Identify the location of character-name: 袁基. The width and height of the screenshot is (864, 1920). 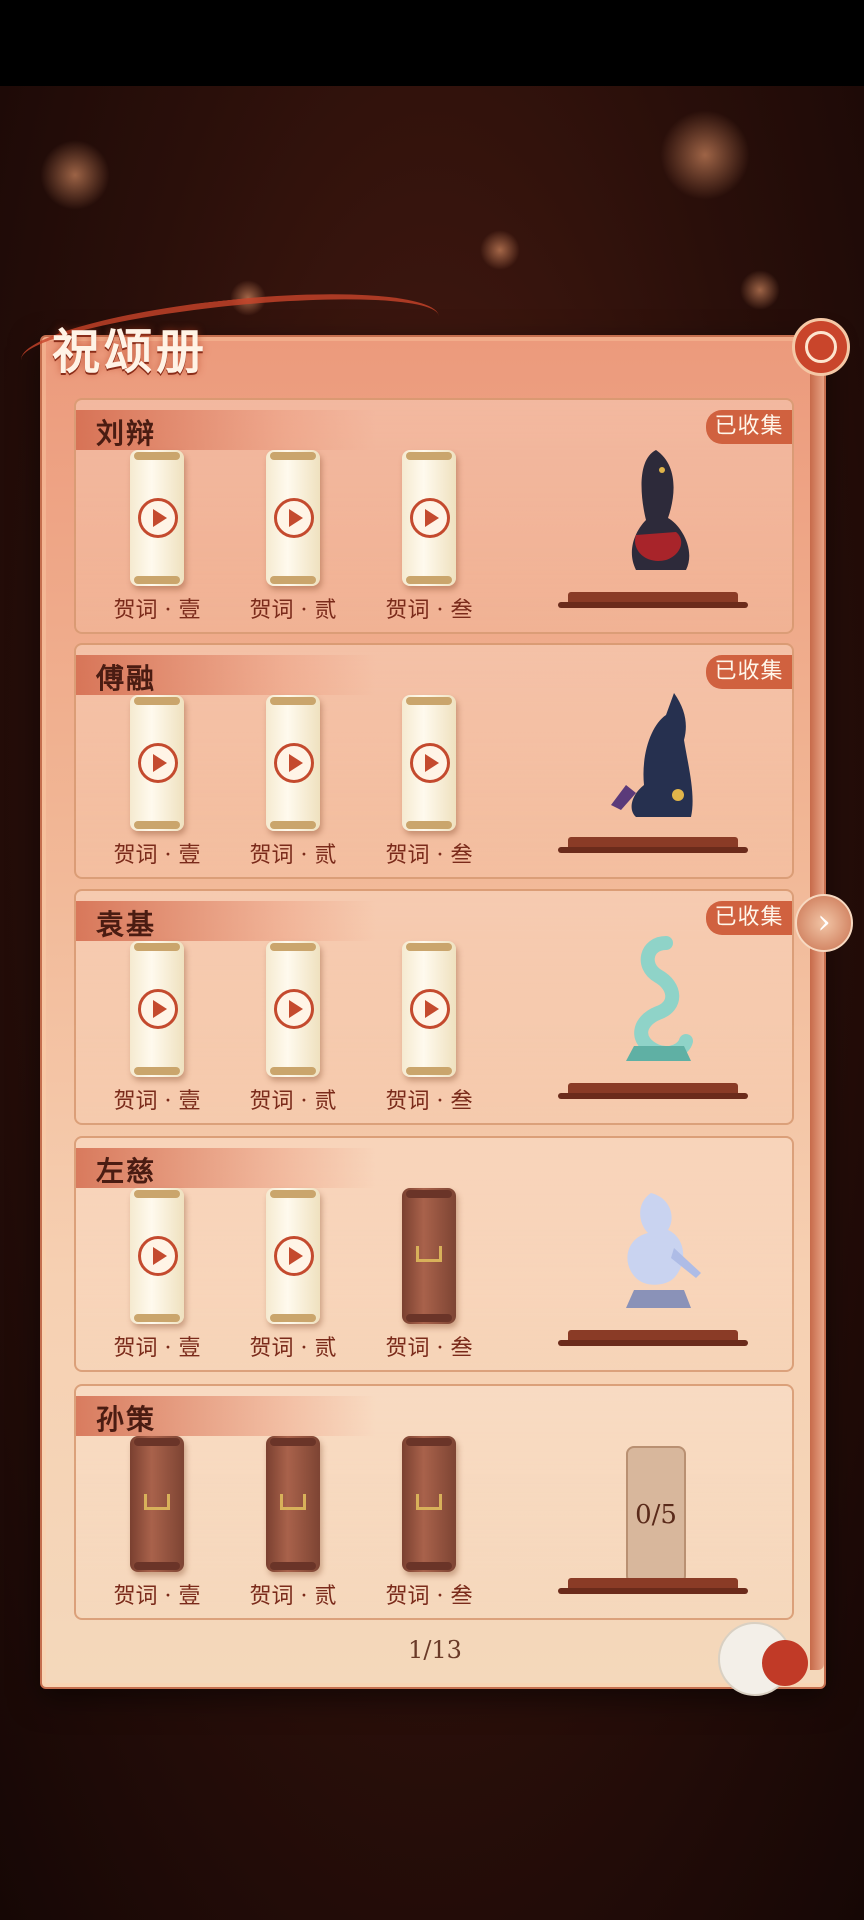
(126, 924).